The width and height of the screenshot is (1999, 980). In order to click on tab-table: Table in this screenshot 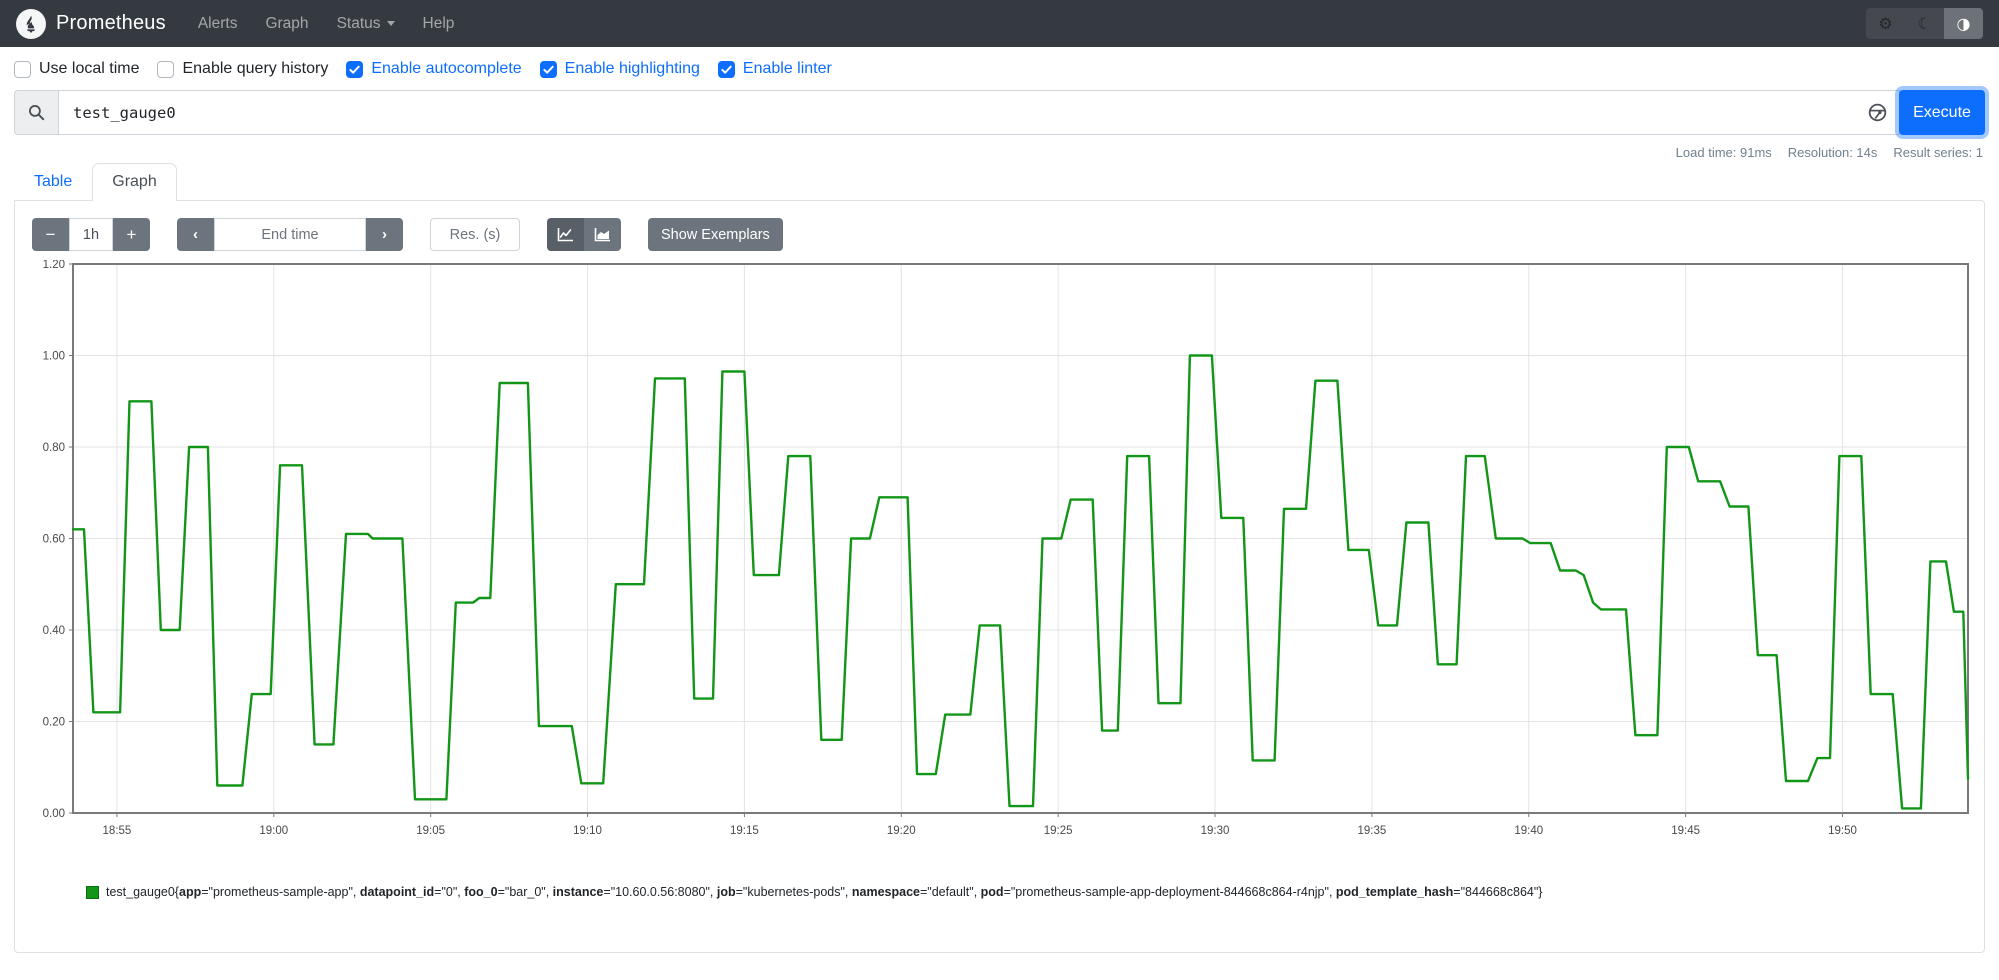, I will do `click(53, 181)`.